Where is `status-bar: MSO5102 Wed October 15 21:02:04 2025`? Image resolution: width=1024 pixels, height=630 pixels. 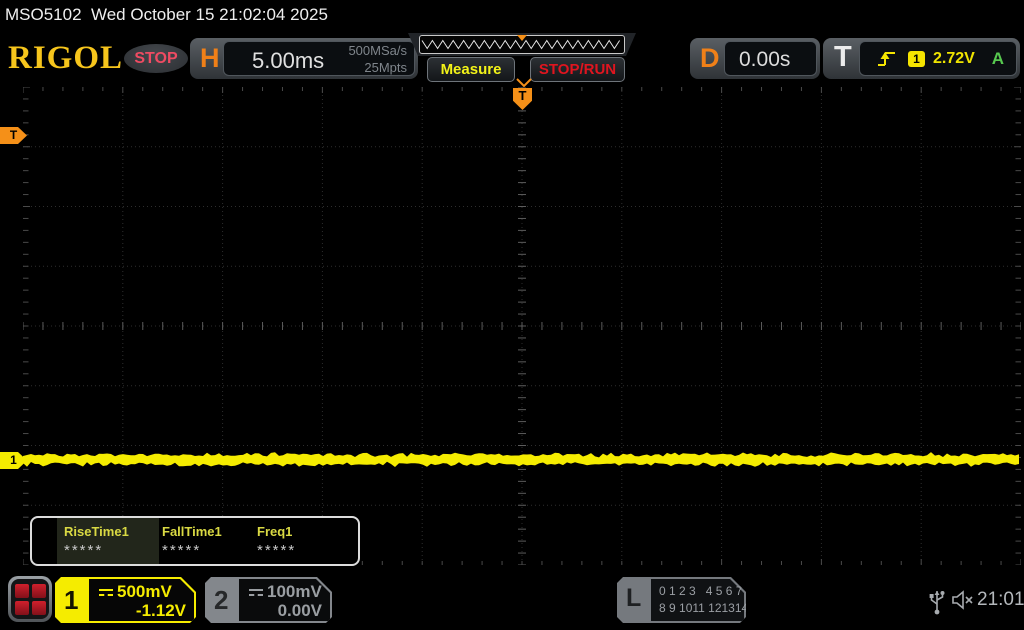
status-bar: MSO5102 Wed October 15 21:02:04 2025 is located at coordinates (512, 15).